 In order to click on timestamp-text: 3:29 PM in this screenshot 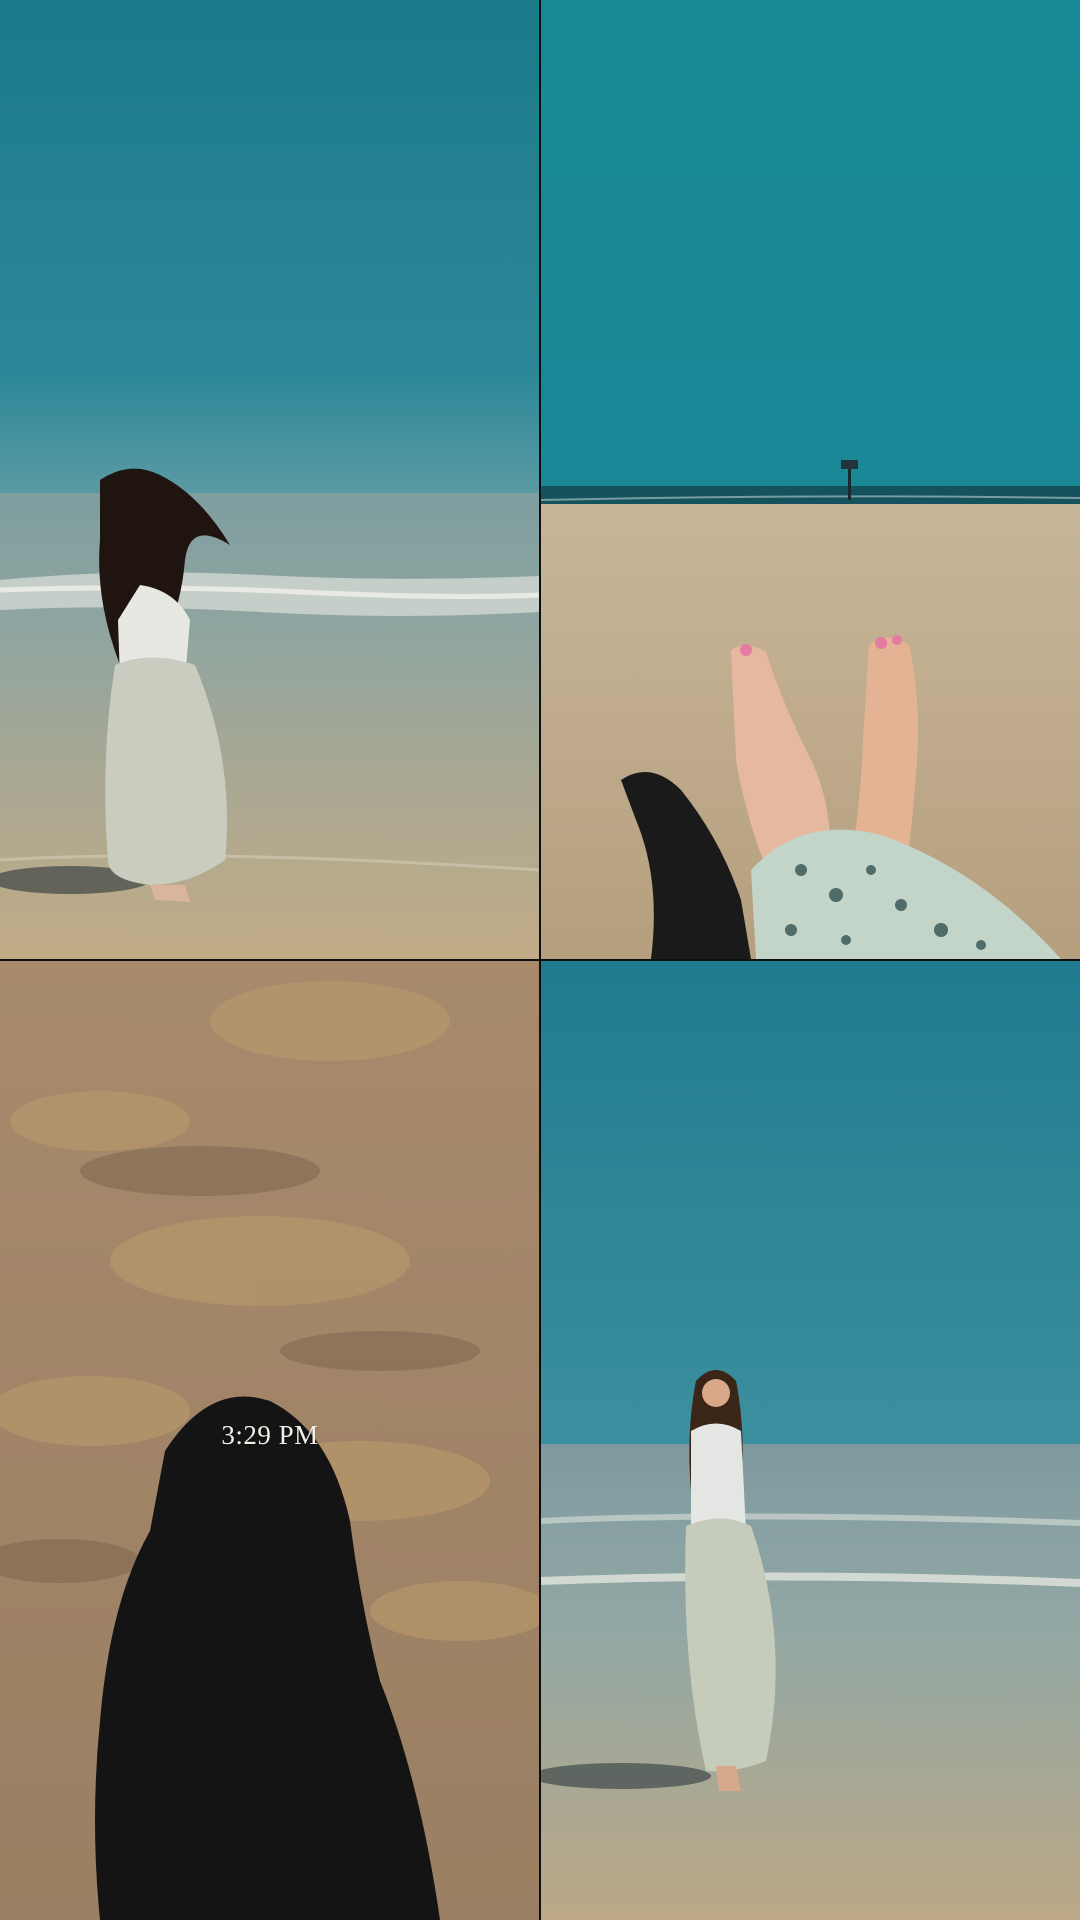, I will do `click(270, 1435)`.